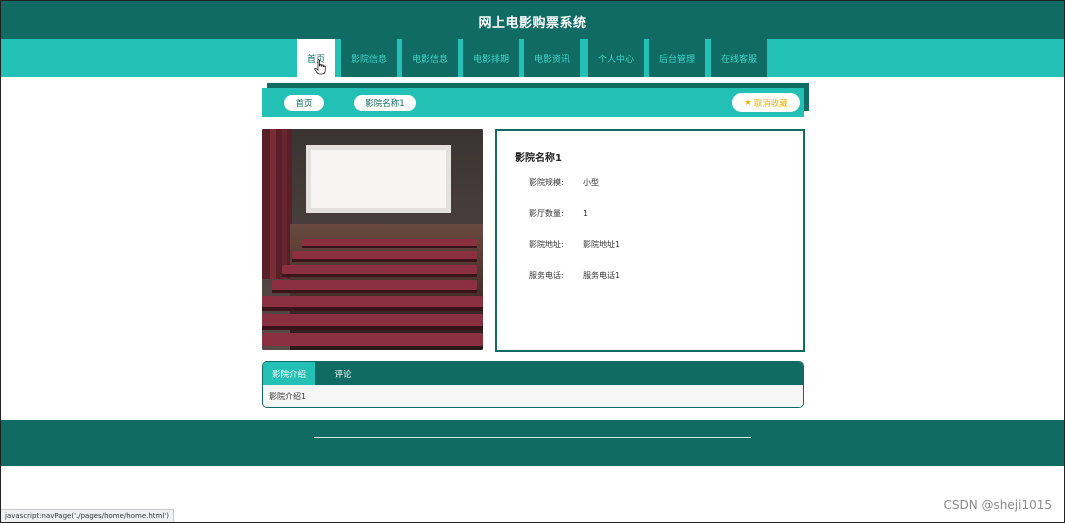  What do you see at coordinates (430, 58) in the screenshot?
I see `nav-movie-info: 电影信息` at bounding box center [430, 58].